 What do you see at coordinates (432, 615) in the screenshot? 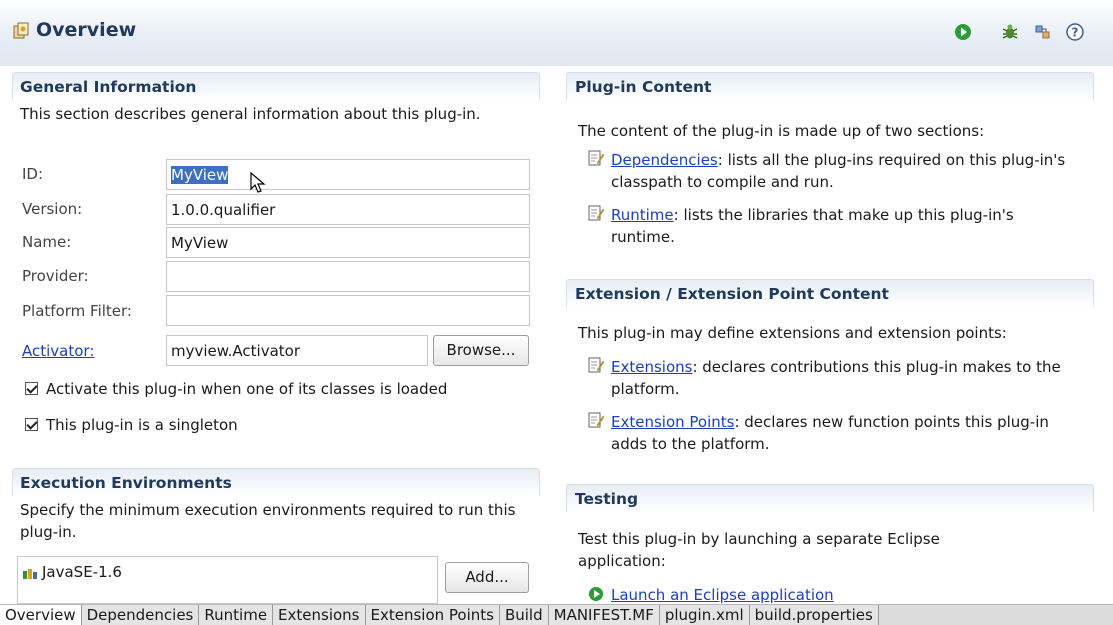
I see `tab-extension-points: Extension Points` at bounding box center [432, 615].